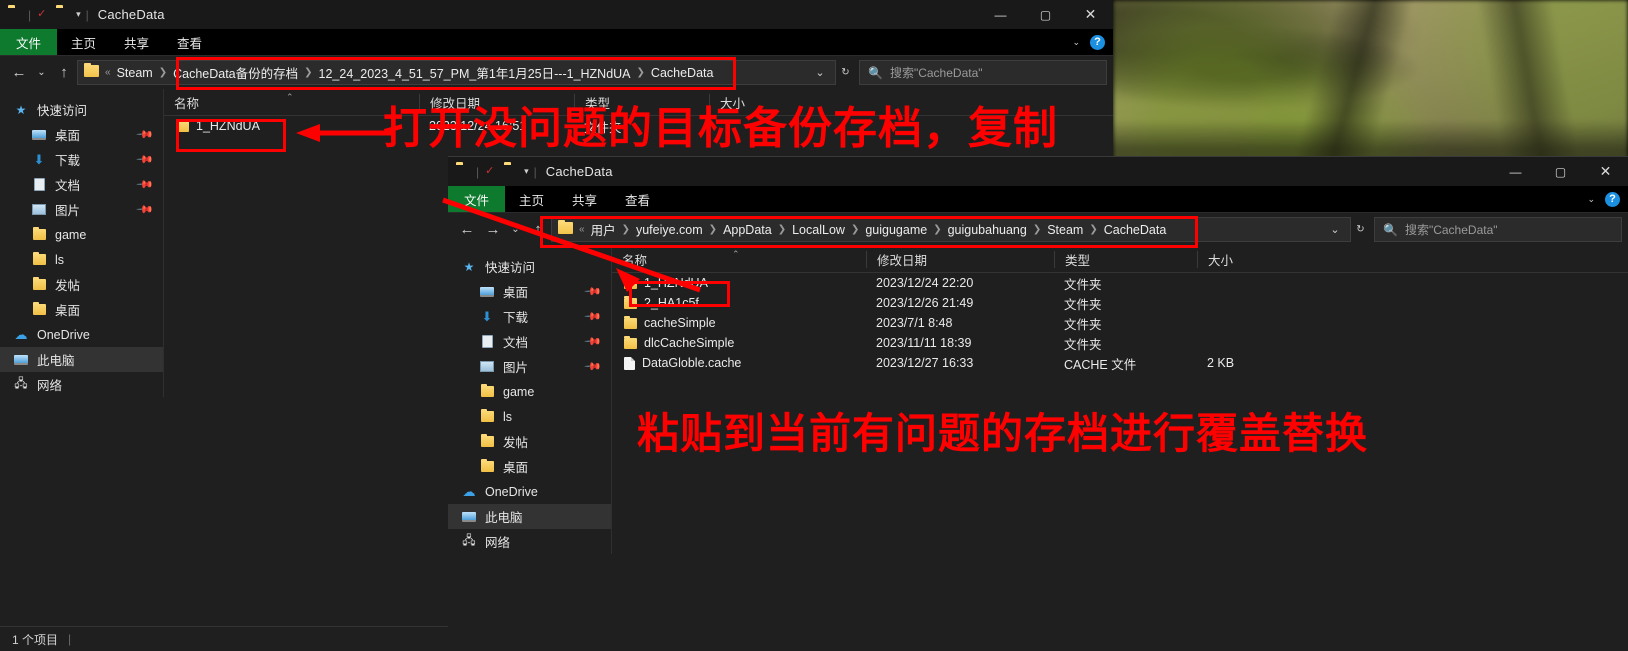 The height and width of the screenshot is (651, 1628). I want to click on window-controls-2: — ▢ ✕, so click(1560, 171).